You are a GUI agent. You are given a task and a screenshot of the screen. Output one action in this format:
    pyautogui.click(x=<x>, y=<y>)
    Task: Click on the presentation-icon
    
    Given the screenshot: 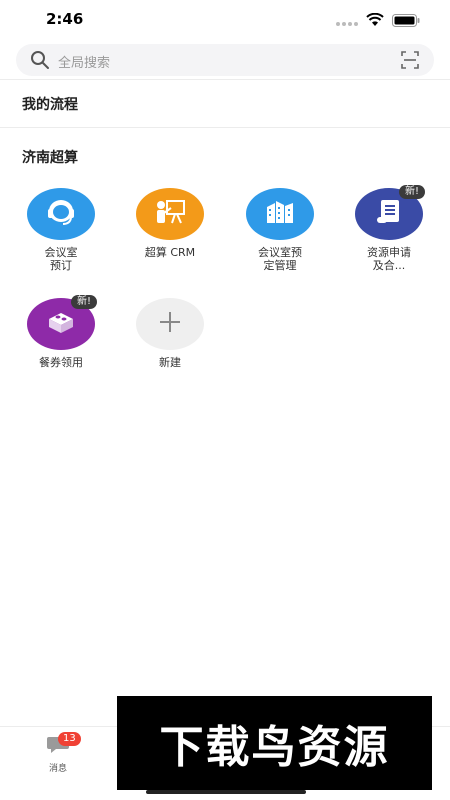 What is the action you would take?
    pyautogui.click(x=170, y=214)
    